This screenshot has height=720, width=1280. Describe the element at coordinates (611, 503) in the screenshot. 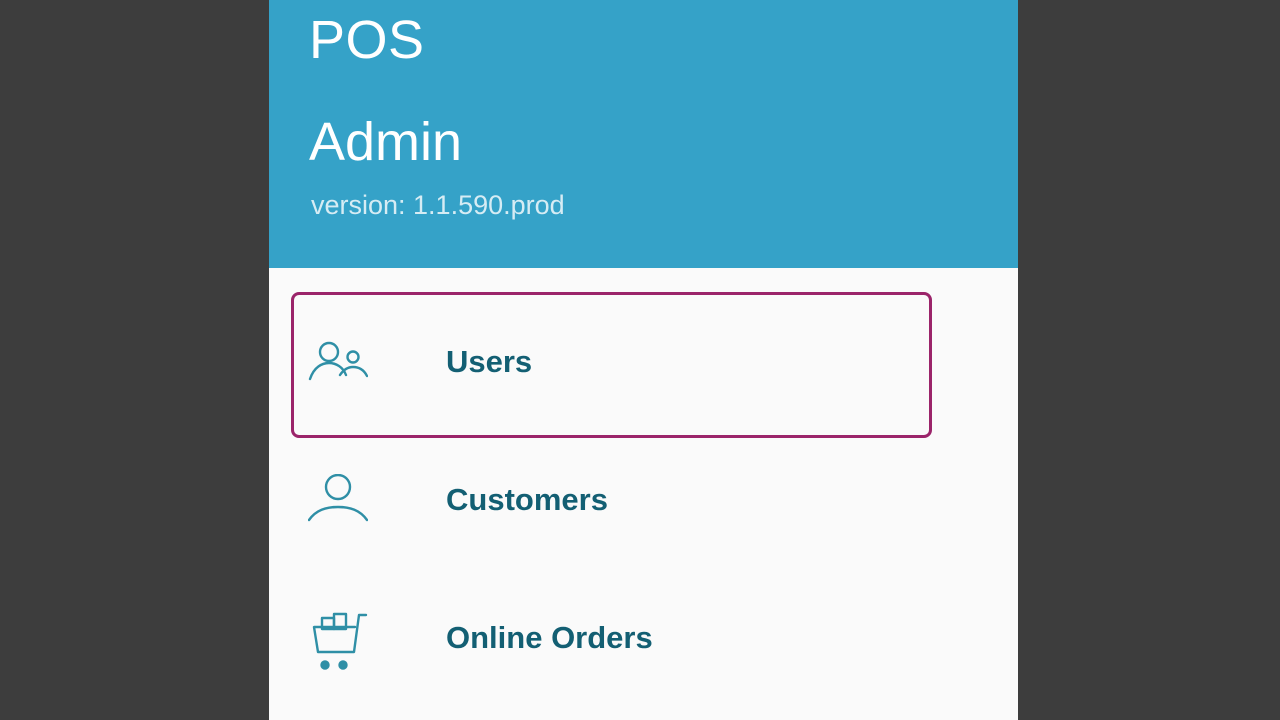

I see `menu-item-customers: Customers` at that location.